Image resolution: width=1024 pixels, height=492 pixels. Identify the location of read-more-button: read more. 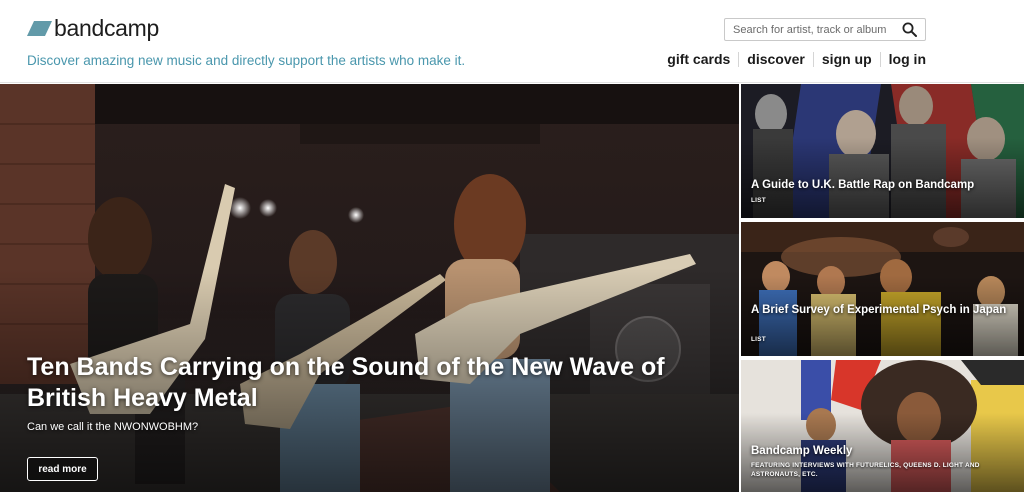
(62, 469).